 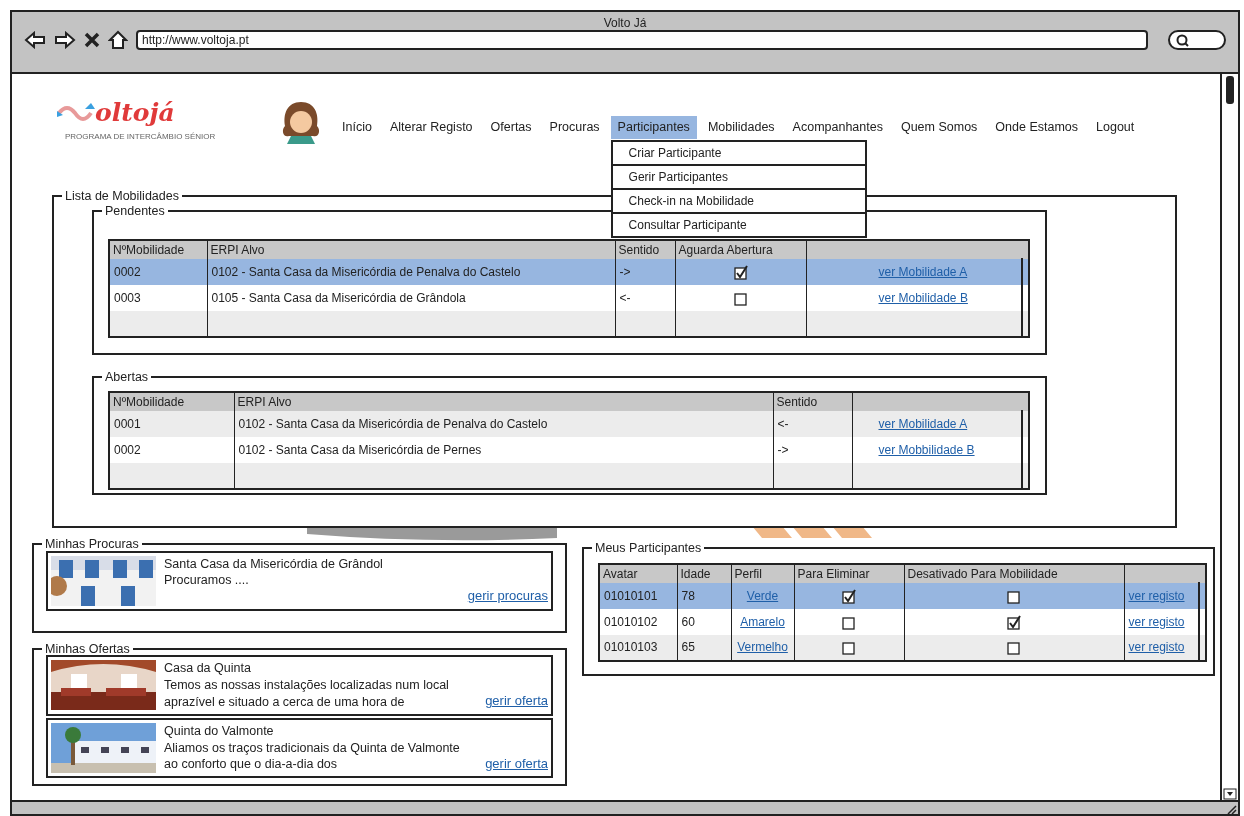 I want to click on card-title: Casa da Quinta, so click(x=208, y=668).